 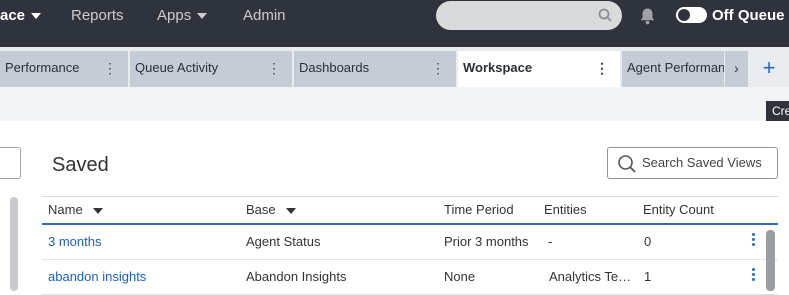 What do you see at coordinates (394, 104) in the screenshot?
I see `workspace-subbar` at bounding box center [394, 104].